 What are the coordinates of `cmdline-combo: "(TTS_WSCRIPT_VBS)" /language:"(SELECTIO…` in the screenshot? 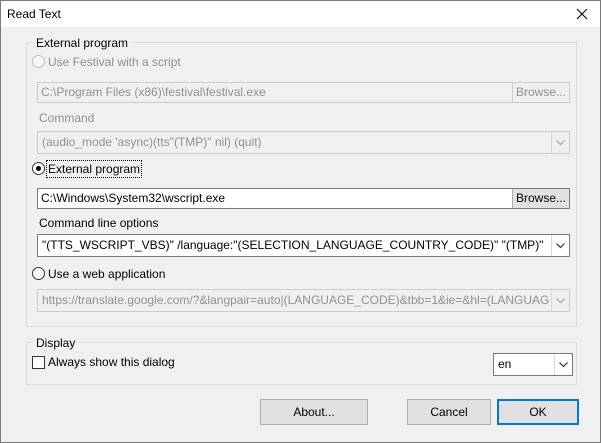 It's located at (303, 245).